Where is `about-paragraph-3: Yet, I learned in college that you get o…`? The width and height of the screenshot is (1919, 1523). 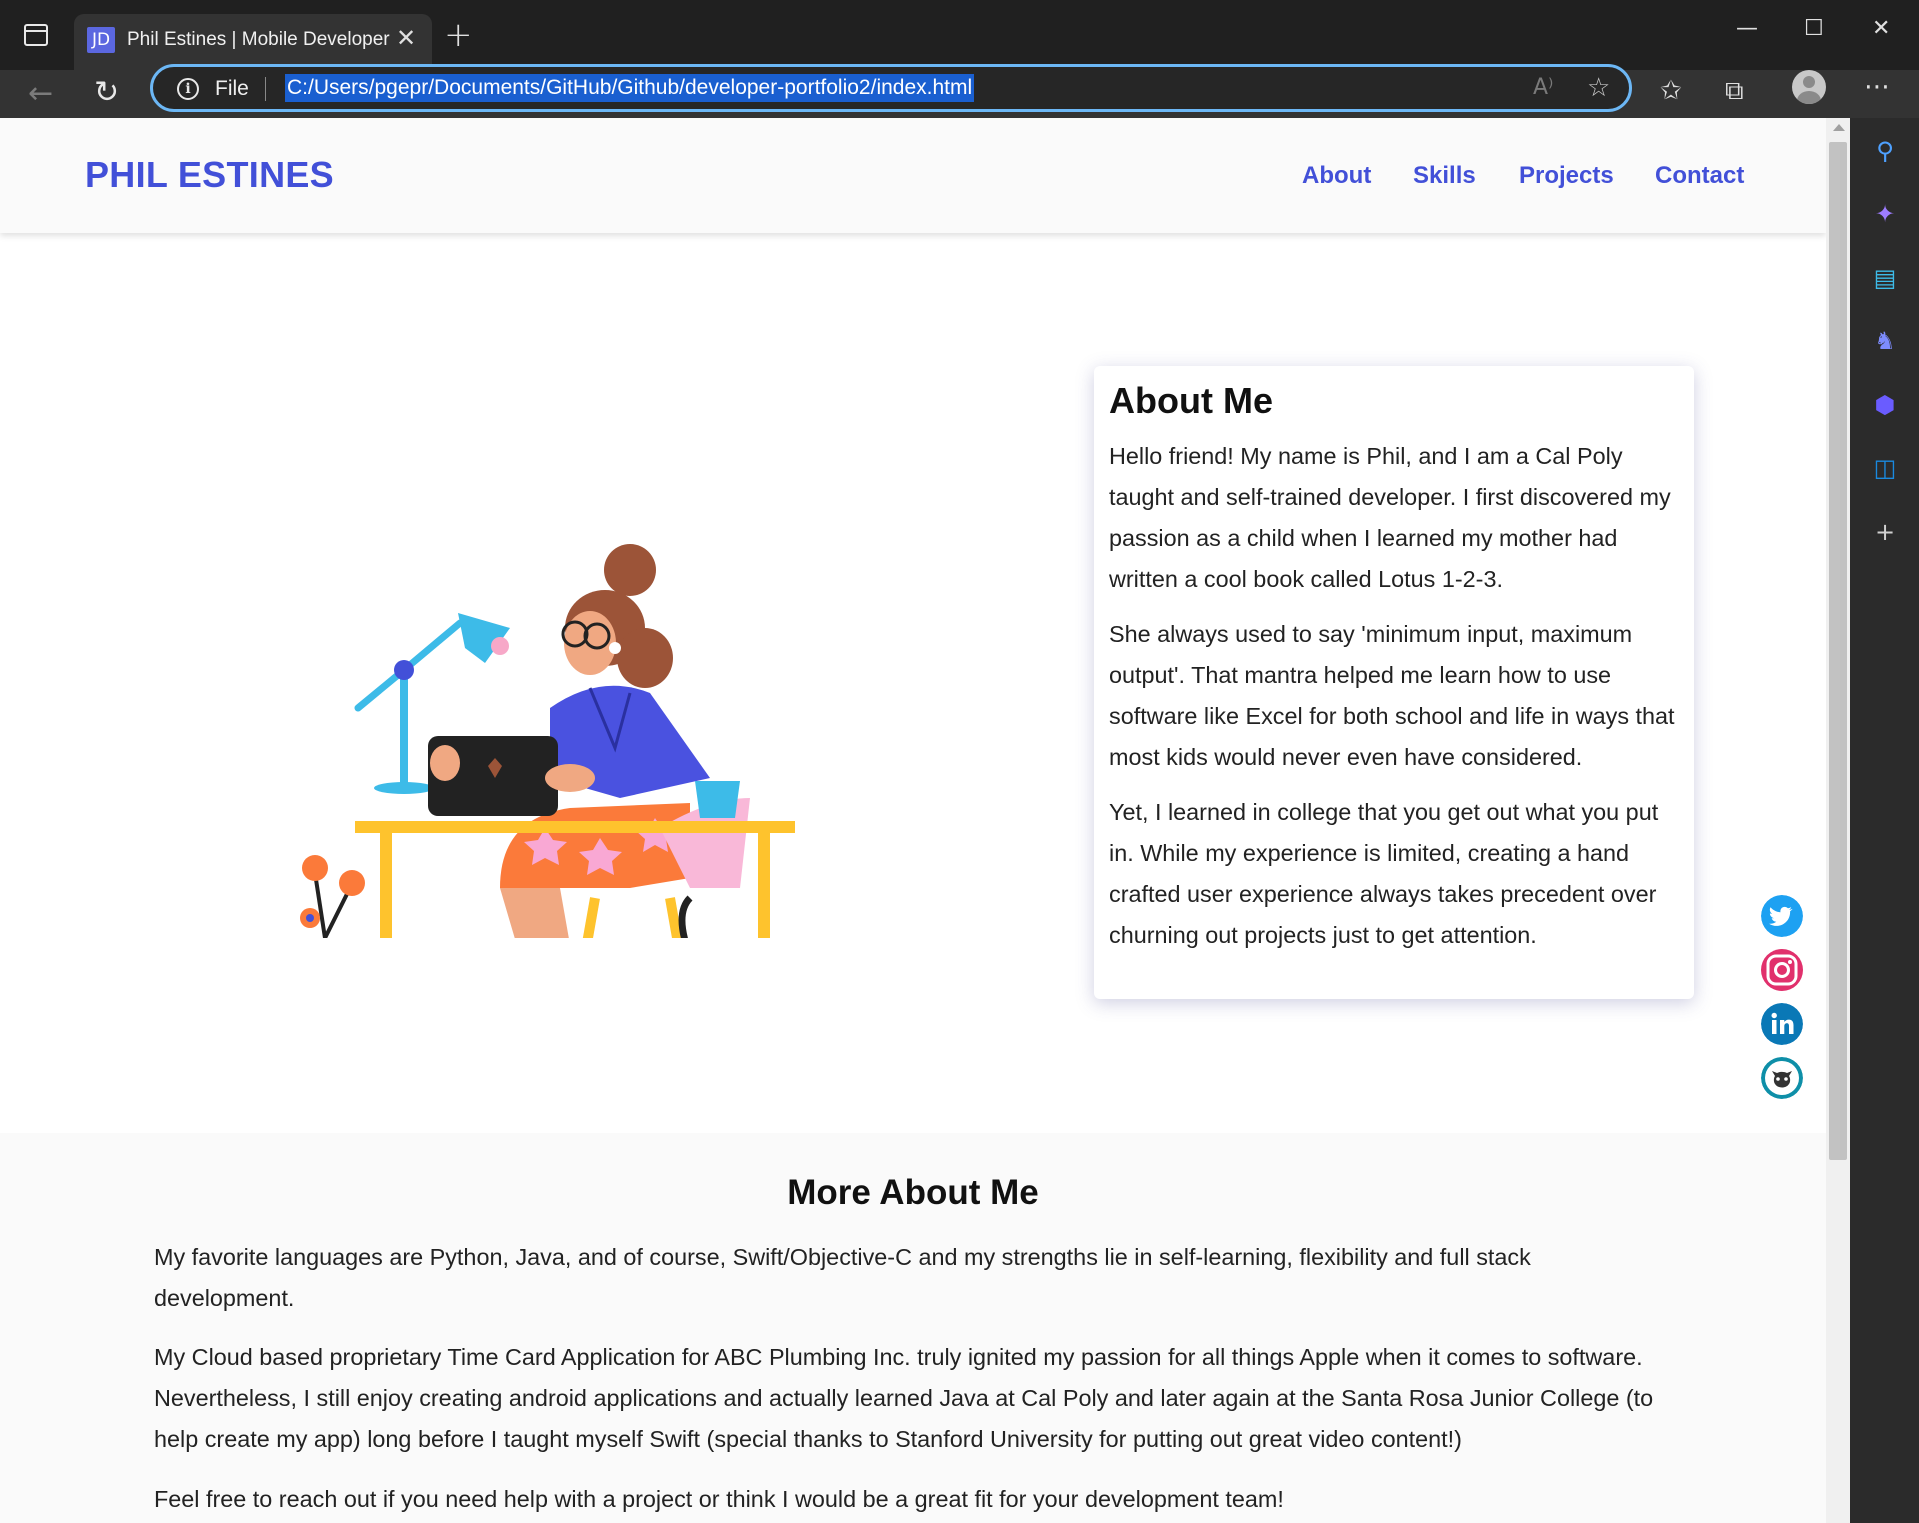
about-paragraph-3: Yet, I learned in college that you get o… is located at coordinates (1384, 873).